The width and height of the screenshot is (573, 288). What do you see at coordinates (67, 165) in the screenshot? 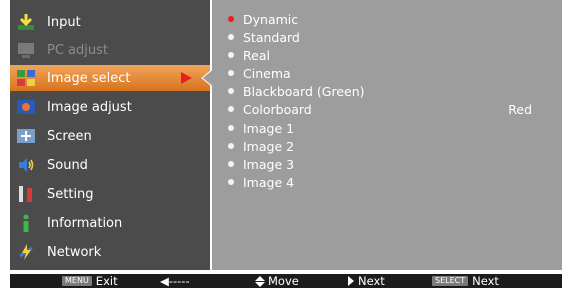
I see `menu-item-label: Sound` at bounding box center [67, 165].